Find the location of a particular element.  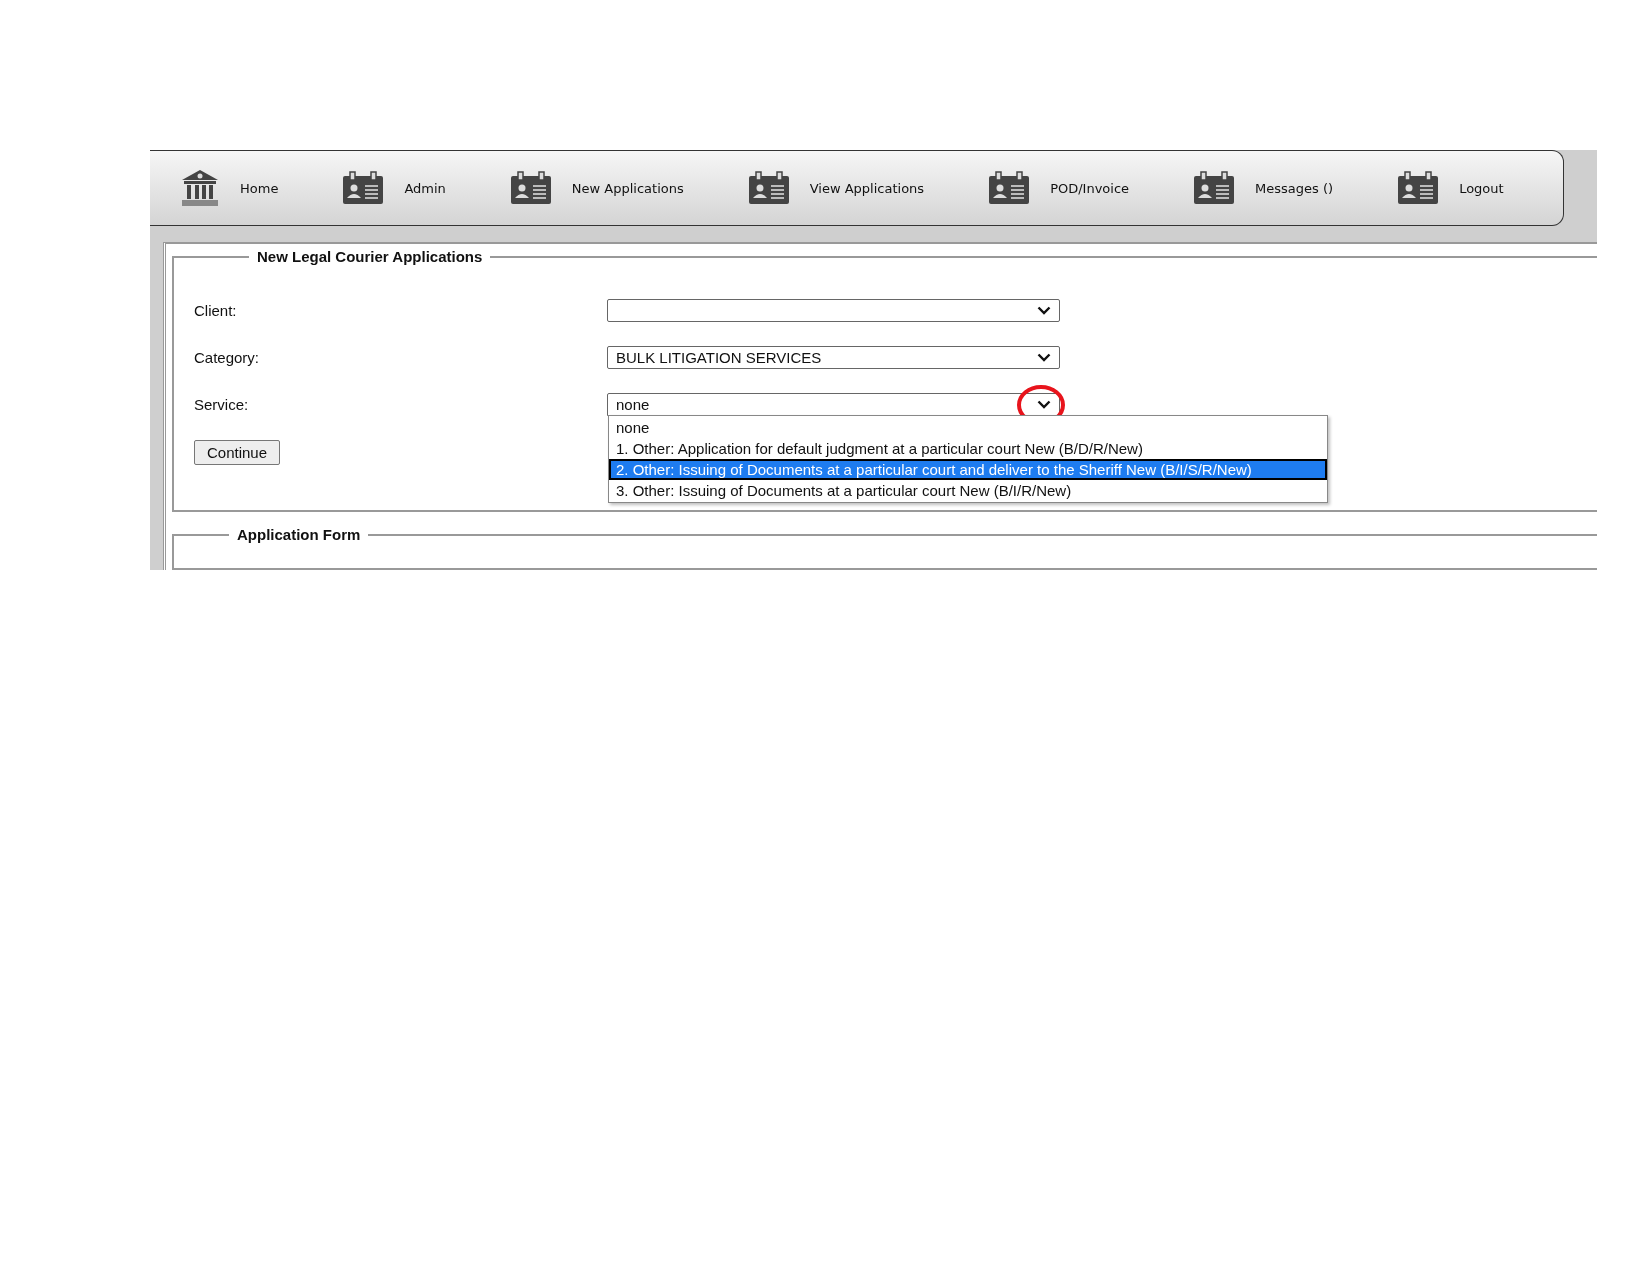

dropdown-option: none is located at coordinates (968, 427).